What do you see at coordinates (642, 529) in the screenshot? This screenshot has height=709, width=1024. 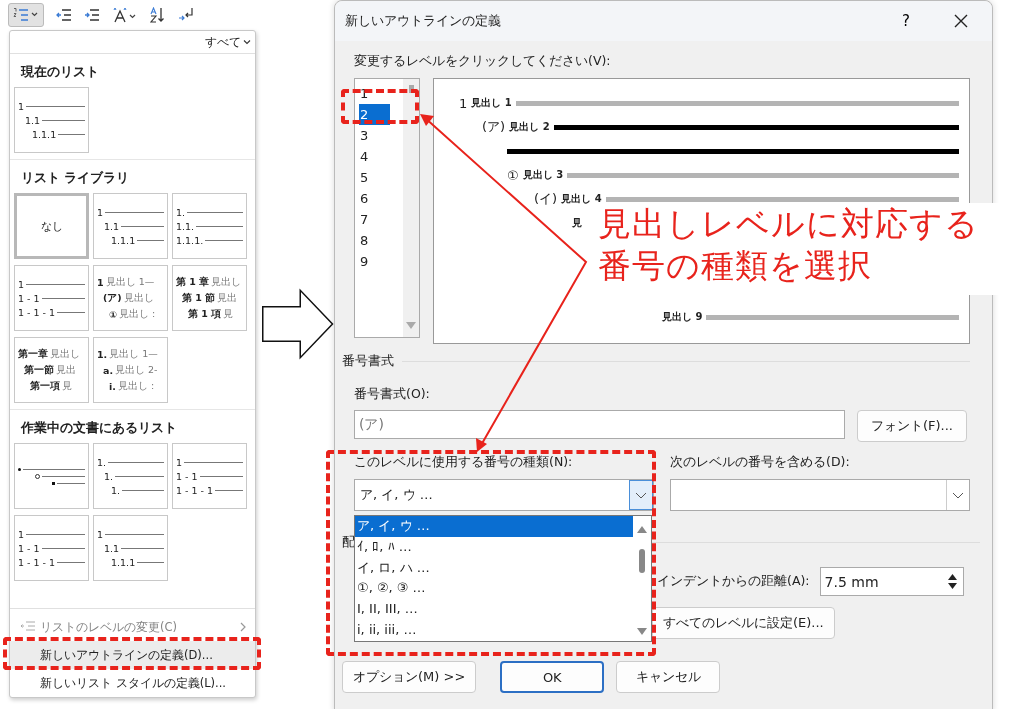 I see `scroll-up-icon` at bounding box center [642, 529].